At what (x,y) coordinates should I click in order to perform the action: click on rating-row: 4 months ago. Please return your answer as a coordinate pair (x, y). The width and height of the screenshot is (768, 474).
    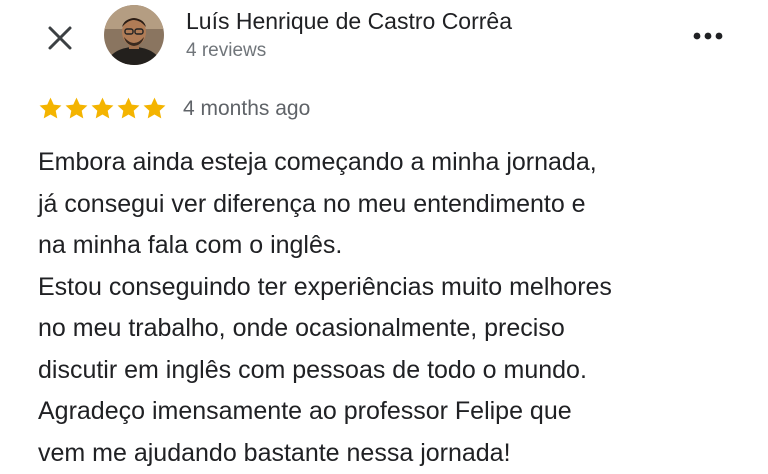
    Looking at the image, I should click on (174, 108).